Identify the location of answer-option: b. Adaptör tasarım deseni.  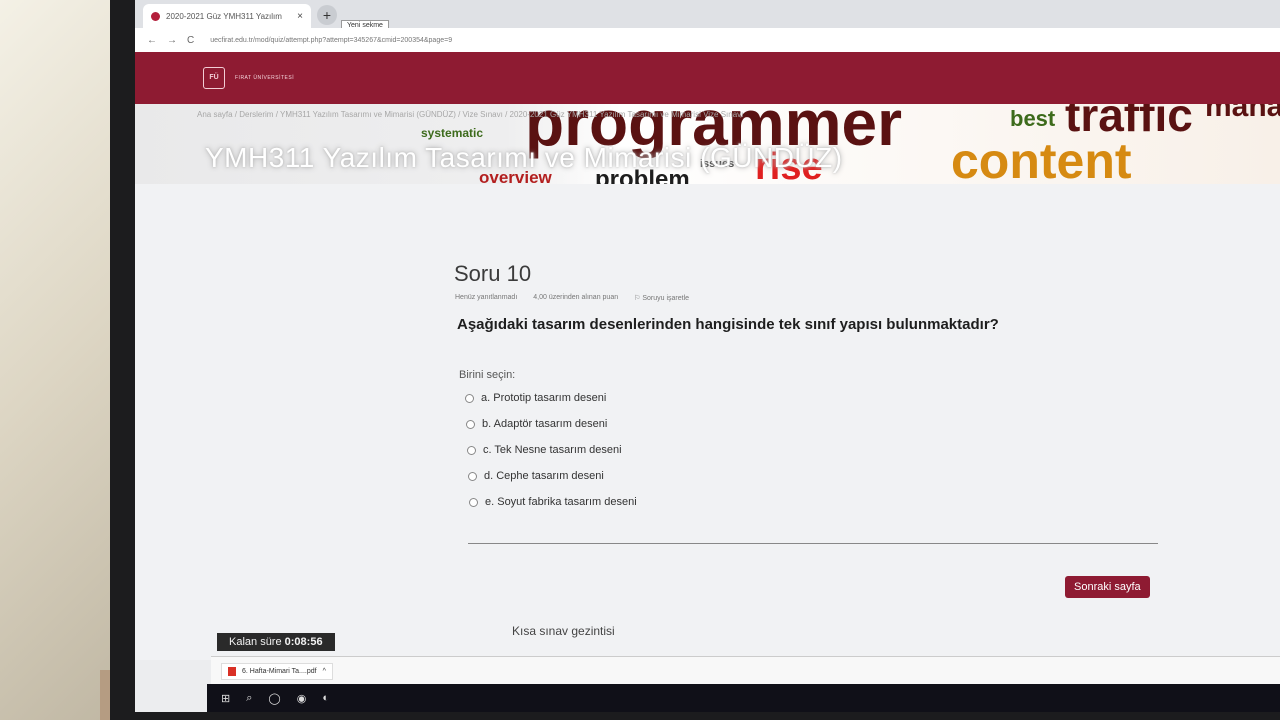
(536, 424).